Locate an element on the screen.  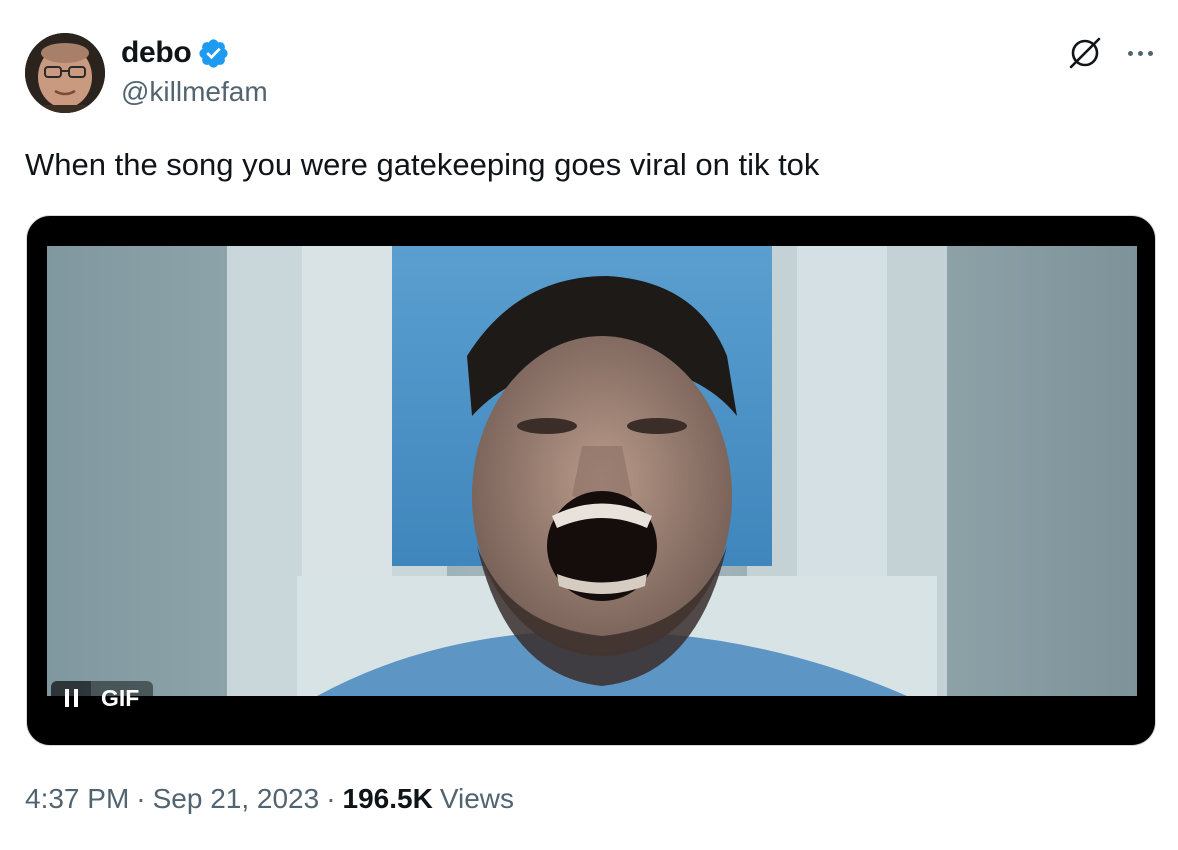
tweet-time: 4:37 PM is located at coordinates (77, 799).